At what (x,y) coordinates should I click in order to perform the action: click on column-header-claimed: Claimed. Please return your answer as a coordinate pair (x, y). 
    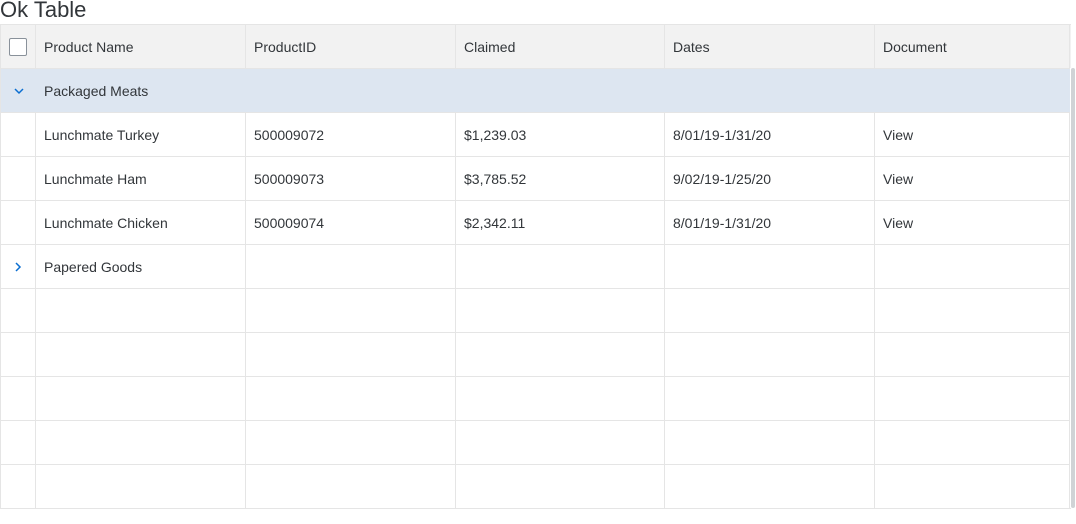
    Looking at the image, I should click on (560, 46).